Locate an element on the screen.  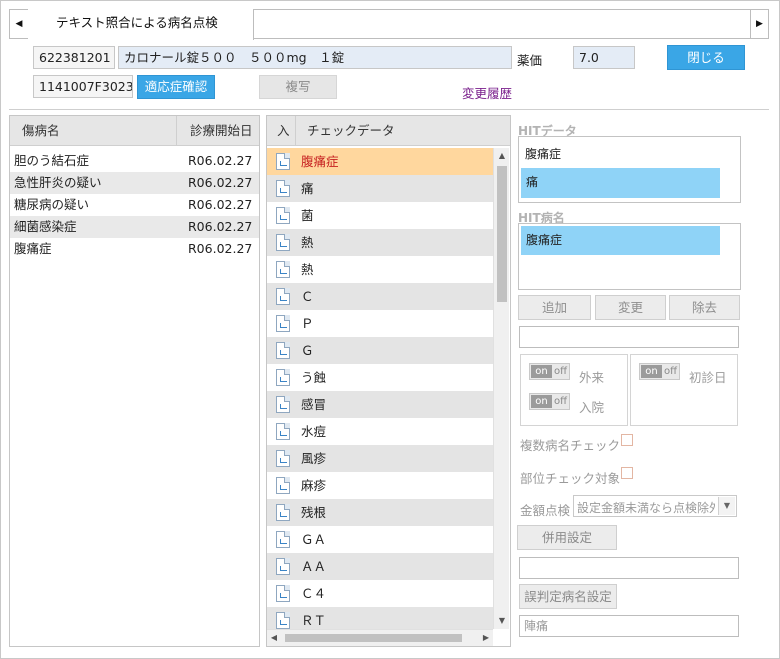
remove-button: 除去 is located at coordinates (704, 307).